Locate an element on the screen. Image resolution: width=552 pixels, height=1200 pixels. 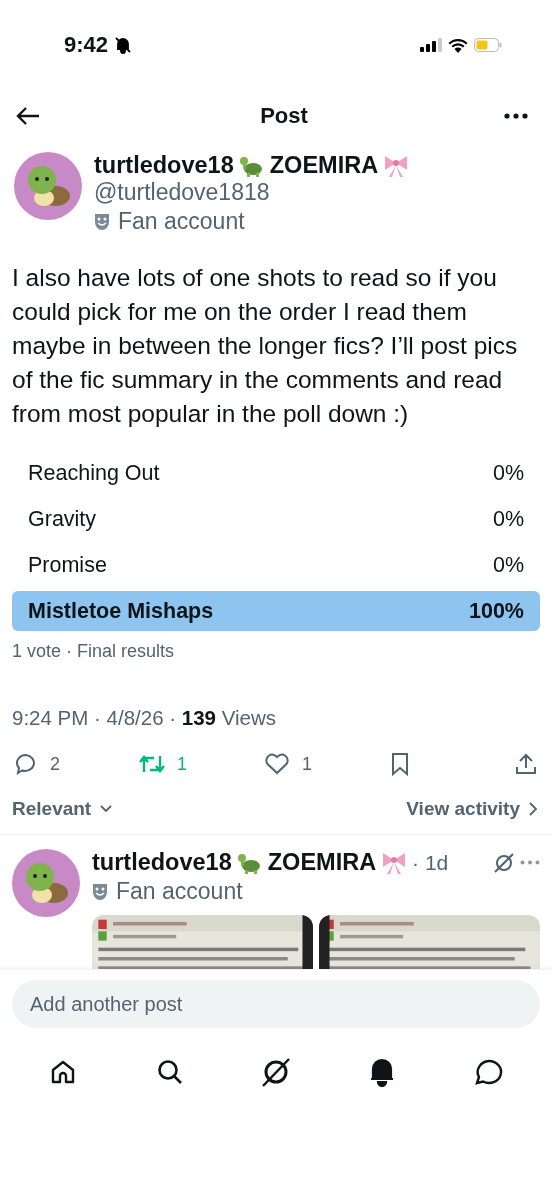
poll-summary: 1 vote · Final results is located at coordinates (93, 651).